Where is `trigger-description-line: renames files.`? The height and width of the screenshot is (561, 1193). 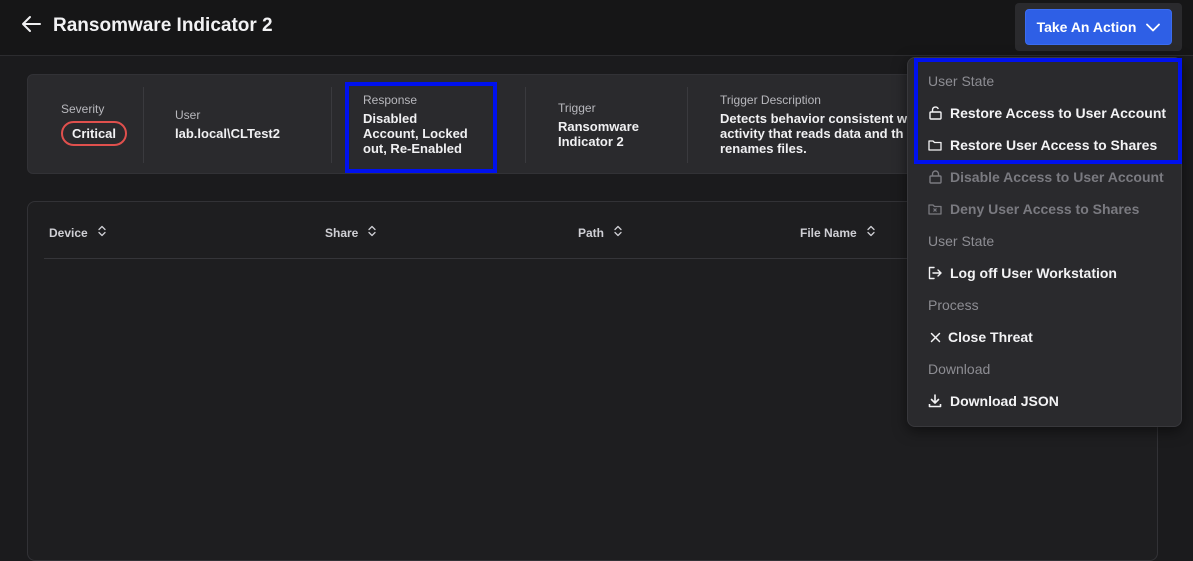 trigger-description-line: renames files. is located at coordinates (763, 148).